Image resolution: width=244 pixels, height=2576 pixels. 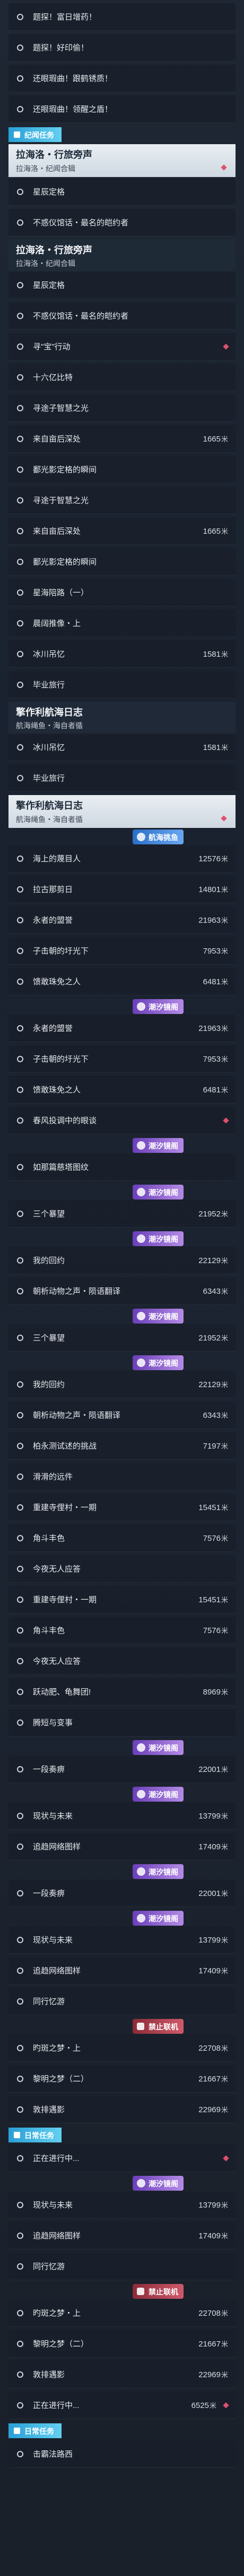 What do you see at coordinates (57, 1569) in the screenshot?
I see `quest-title: 今夜无人应答` at bounding box center [57, 1569].